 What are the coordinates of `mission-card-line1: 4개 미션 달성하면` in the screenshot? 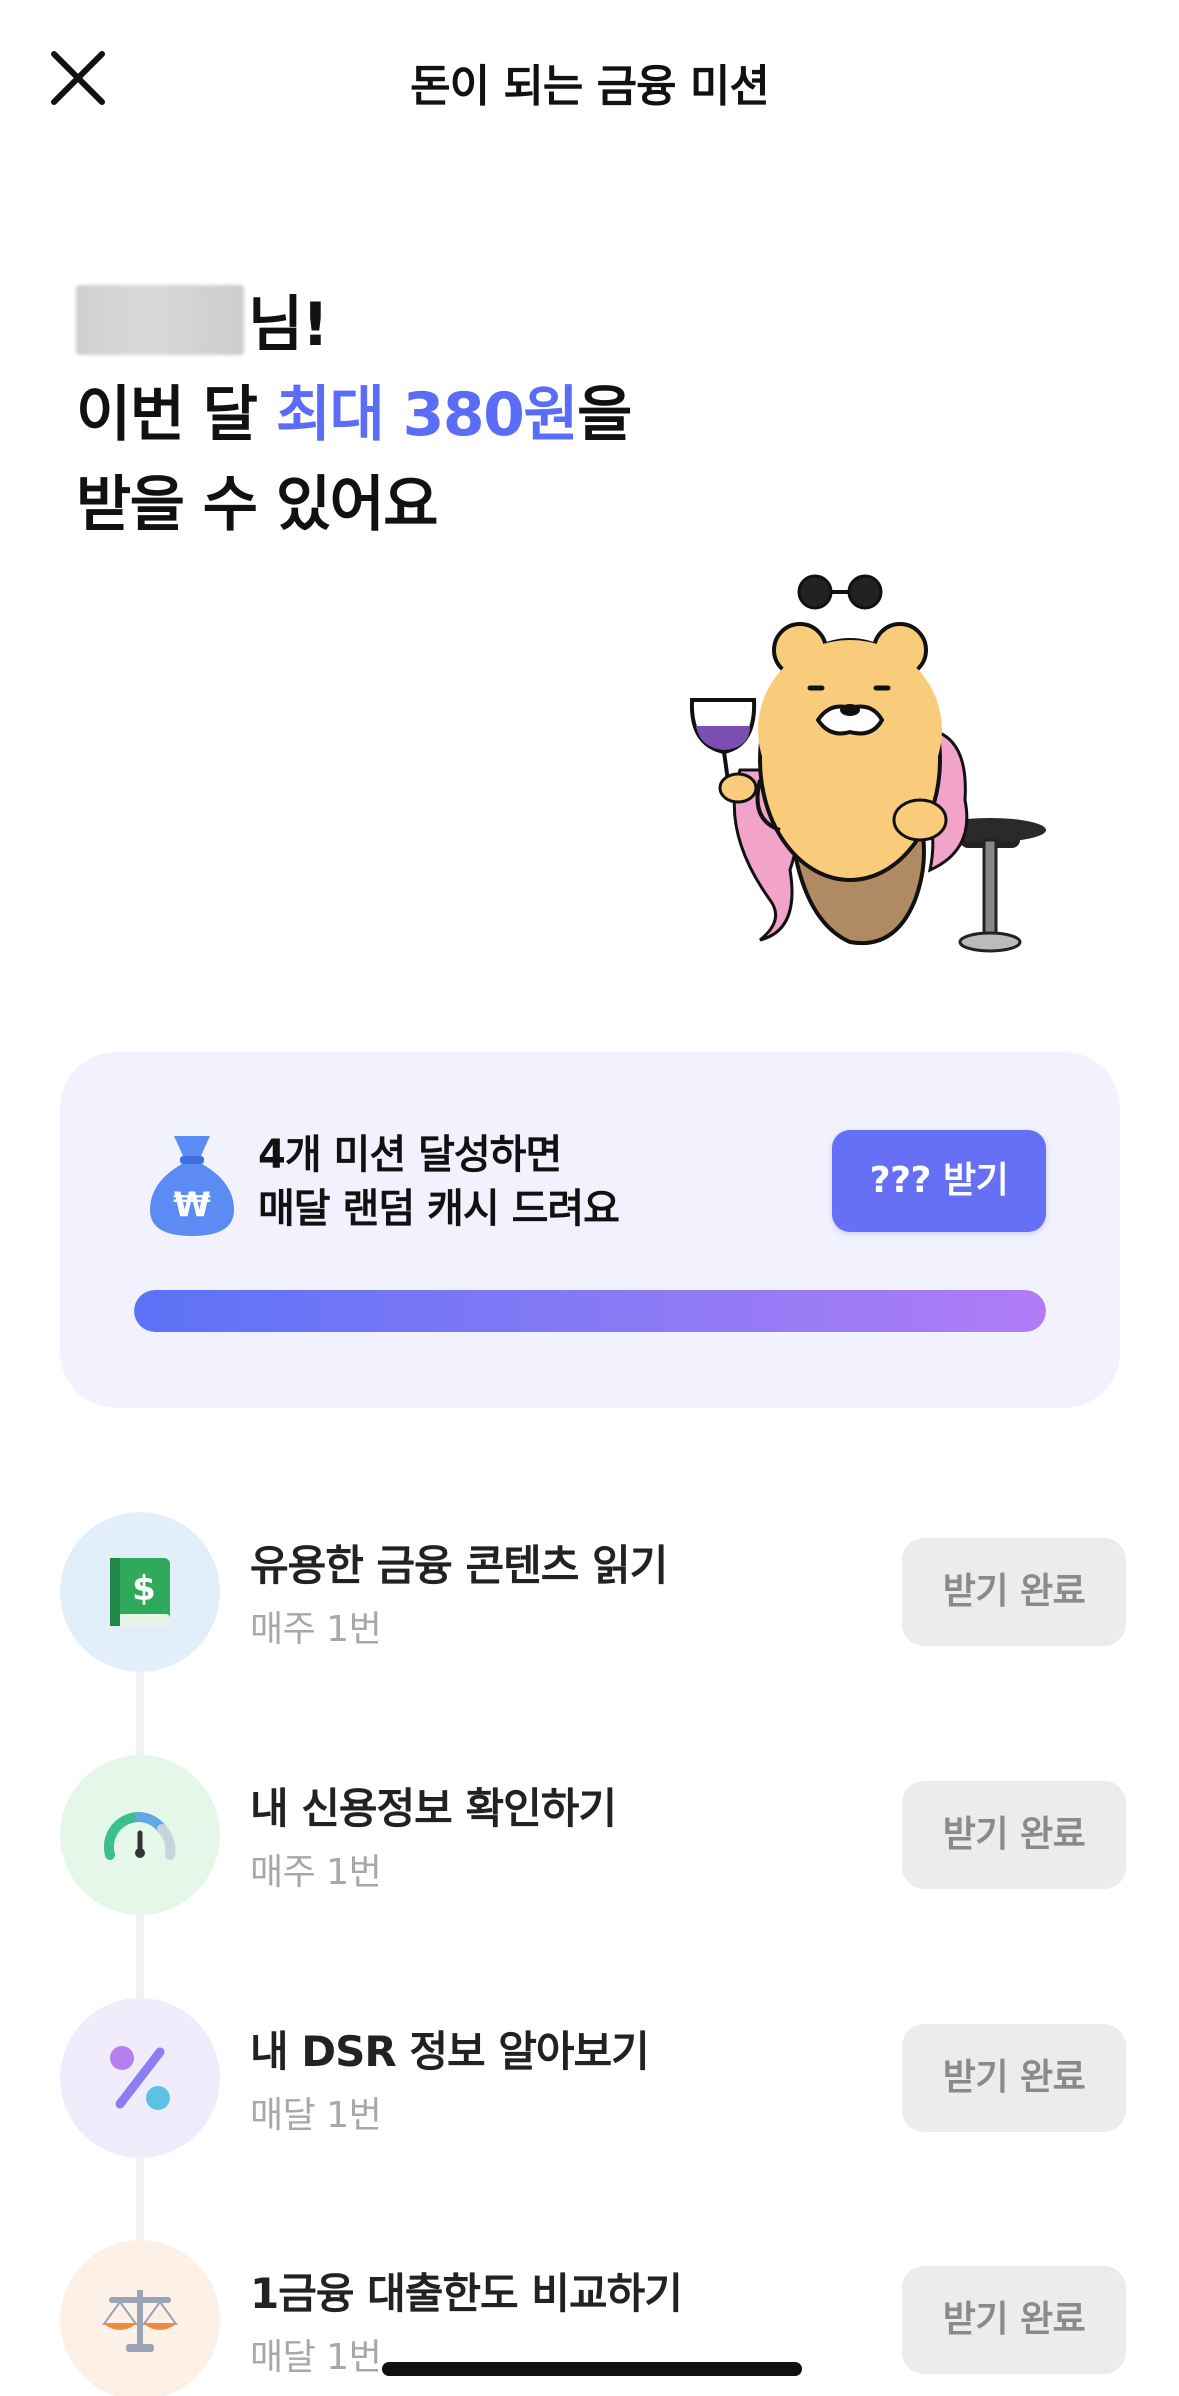 It's located at (410, 1155).